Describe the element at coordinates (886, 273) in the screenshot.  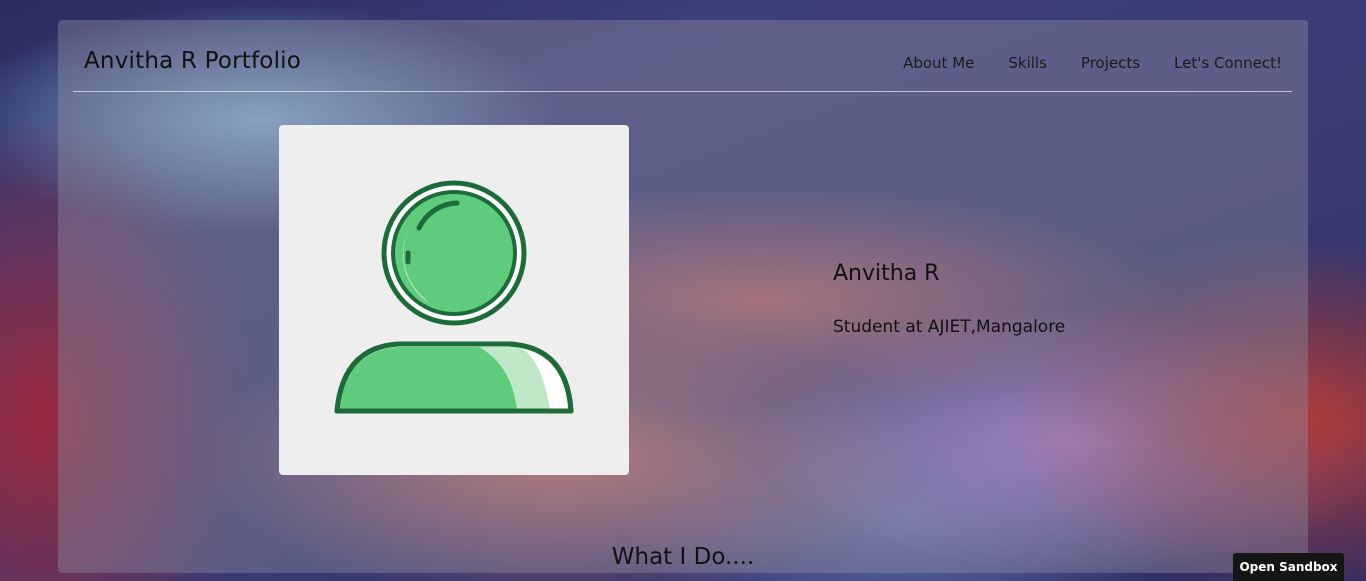
I see `profile-name: Anvitha R` at that location.